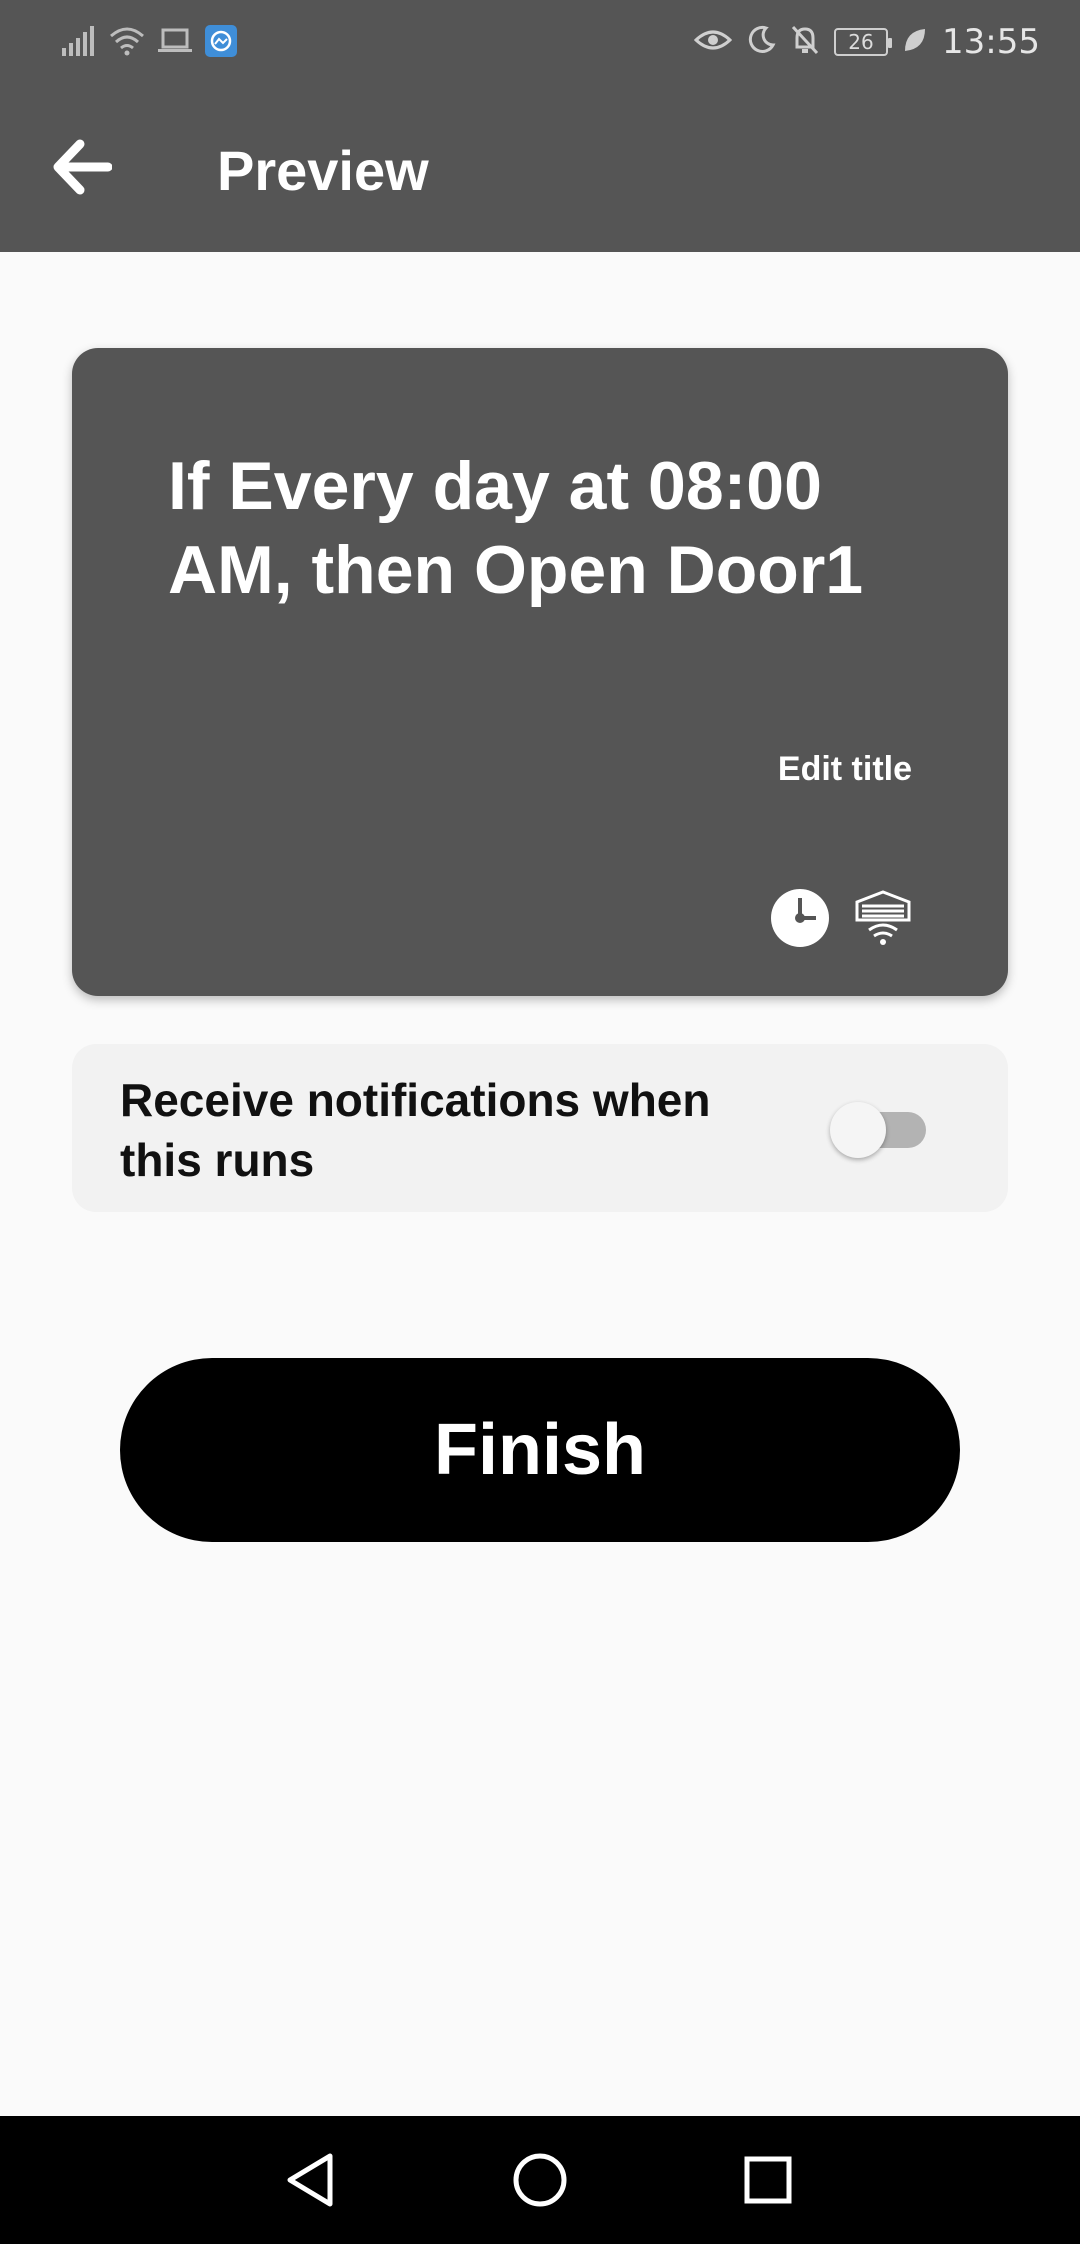  Describe the element at coordinates (768, 2180) in the screenshot. I see `recents-square-icon` at that location.